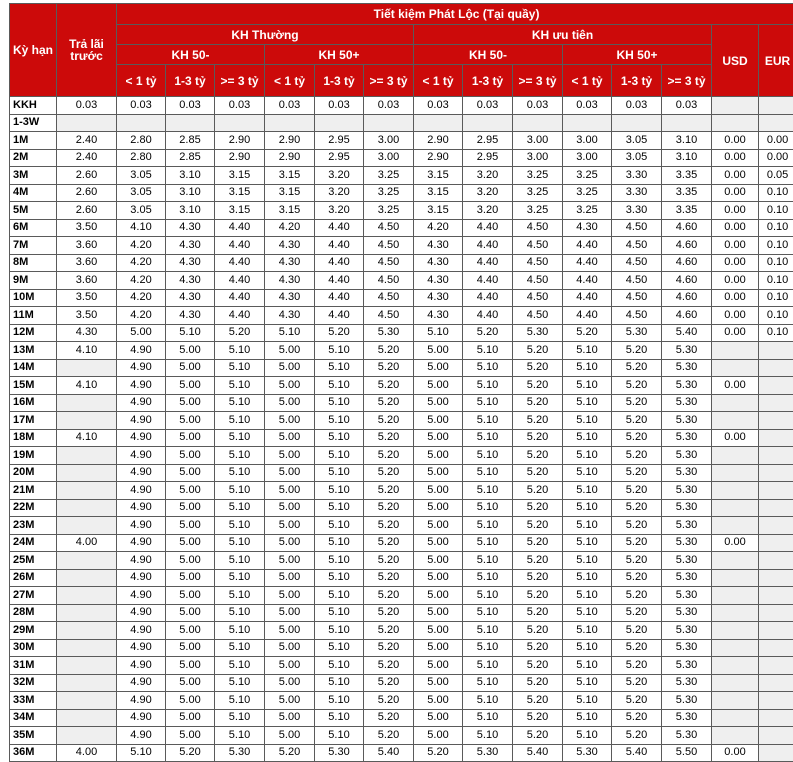 The image size is (793, 762). Describe the element at coordinates (240, 158) in the screenshot. I see `rate-cell: 2.90` at that location.